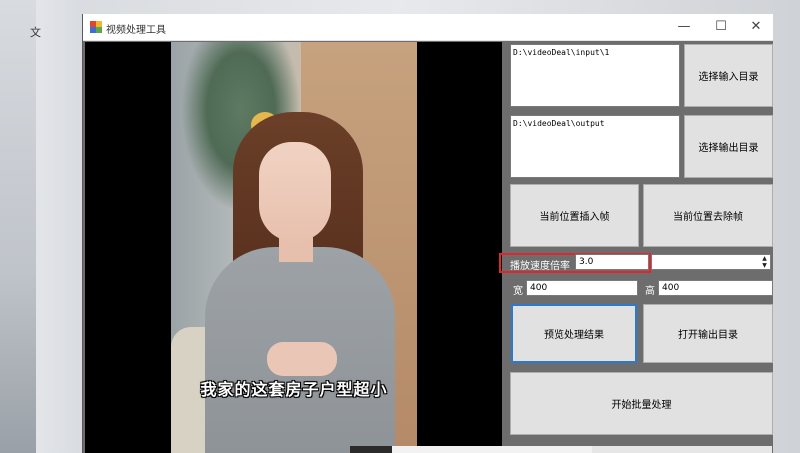 The width and height of the screenshot is (800, 453). Describe the element at coordinates (518, 291) in the screenshot. I see `width-label: 宽` at that location.